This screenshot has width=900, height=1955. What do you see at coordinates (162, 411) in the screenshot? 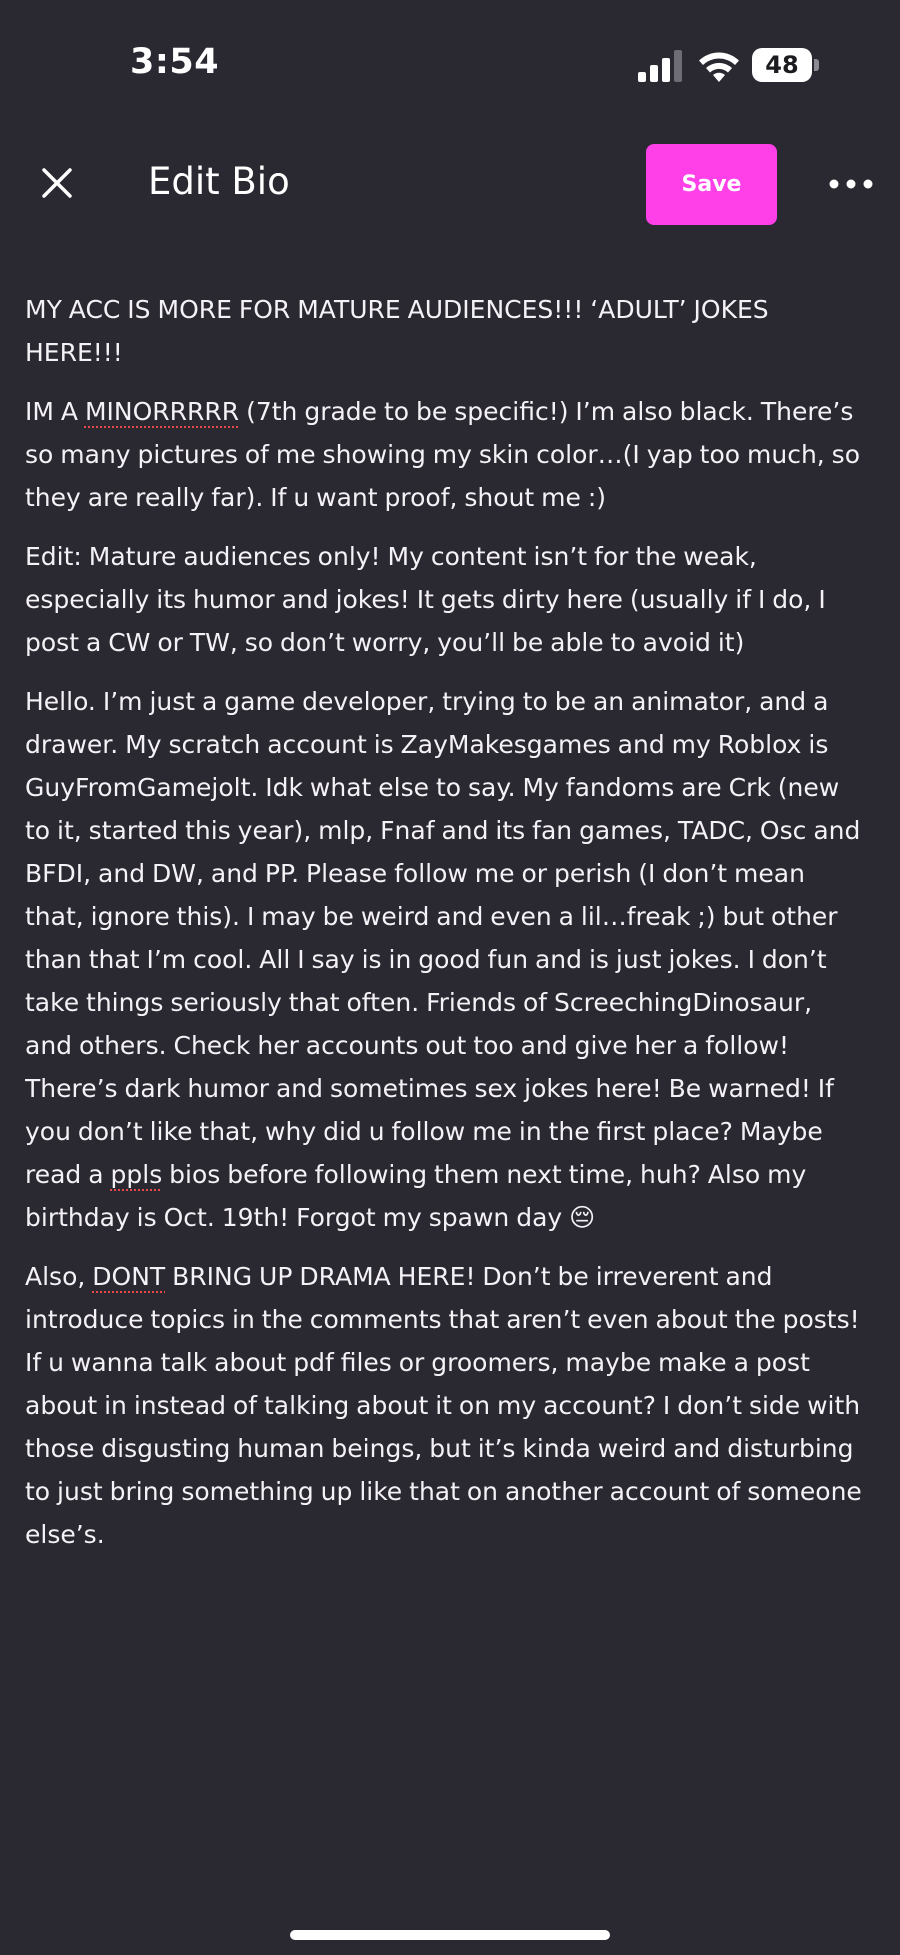
I see `misspelled-word: MINORRRRR` at bounding box center [162, 411].